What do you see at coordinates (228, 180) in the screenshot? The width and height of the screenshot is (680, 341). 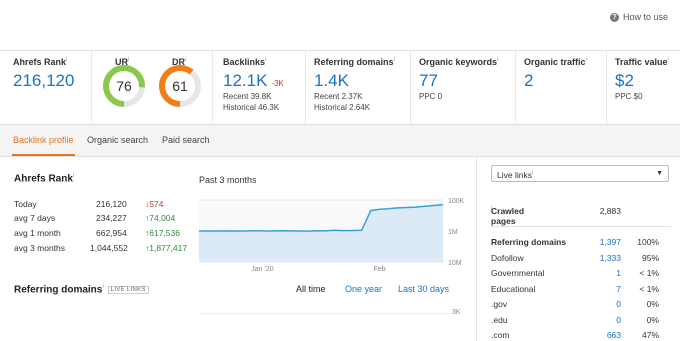 I see `chart-title: Past 3 months` at bounding box center [228, 180].